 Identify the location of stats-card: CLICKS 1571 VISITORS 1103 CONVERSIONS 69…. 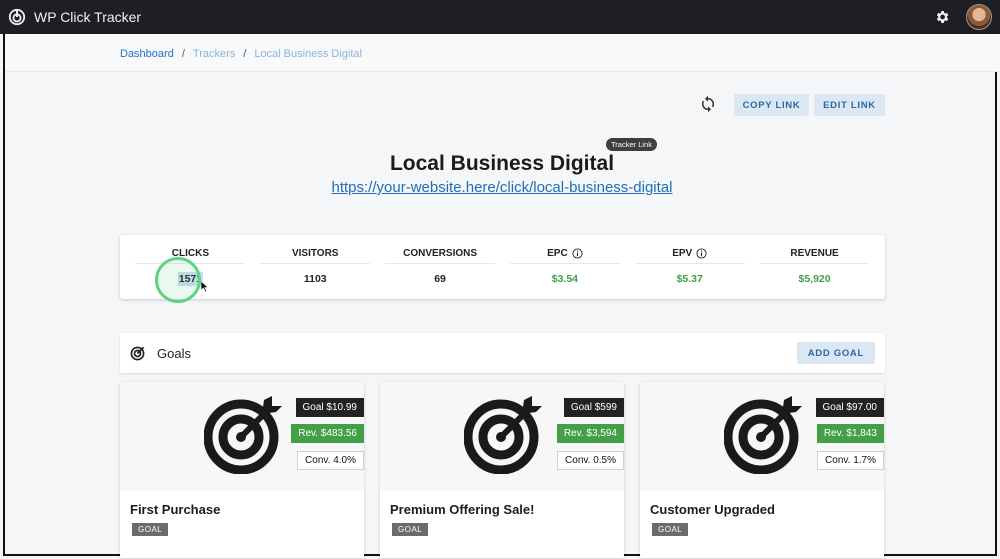
(502, 269).